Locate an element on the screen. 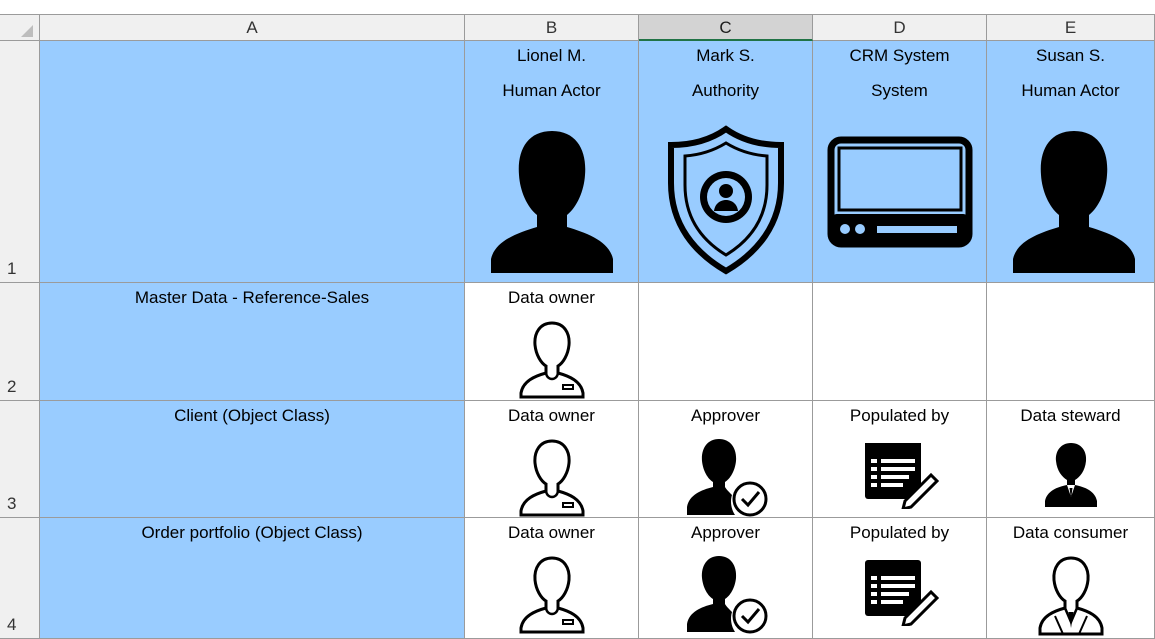 This screenshot has height=639, width=1155. role-label: Data steward is located at coordinates (1070, 415).